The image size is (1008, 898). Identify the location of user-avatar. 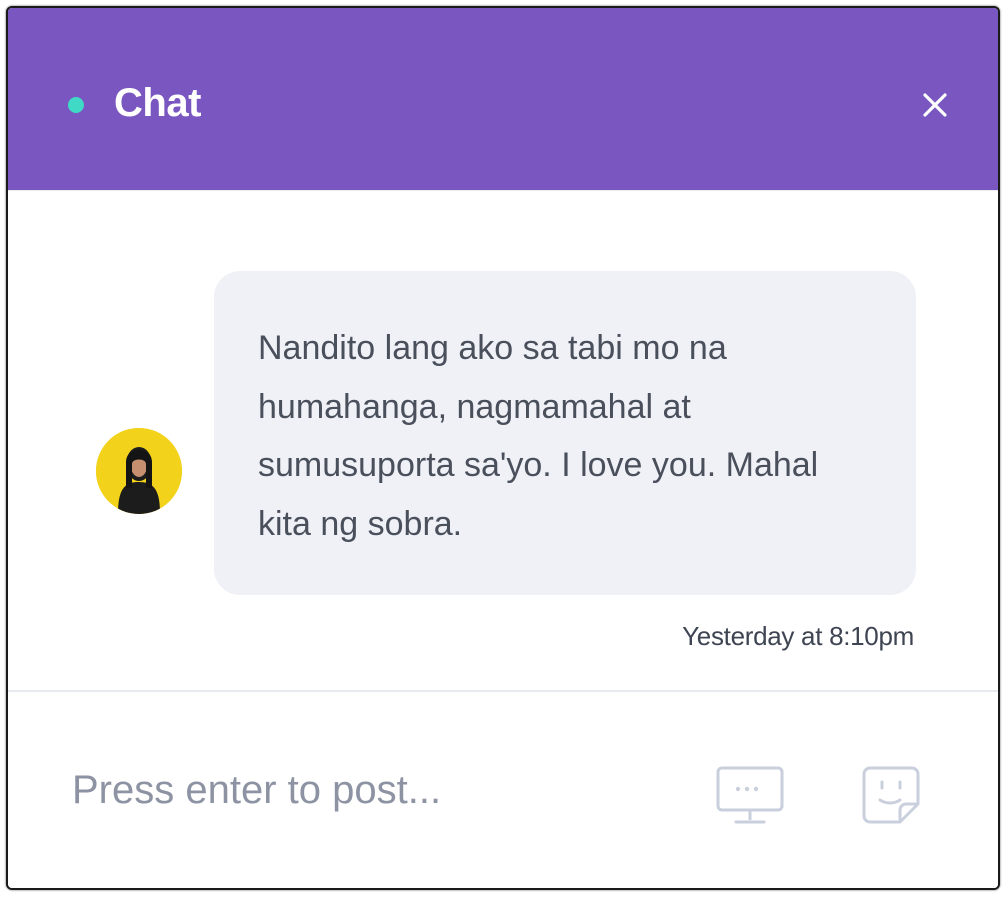
(139, 471).